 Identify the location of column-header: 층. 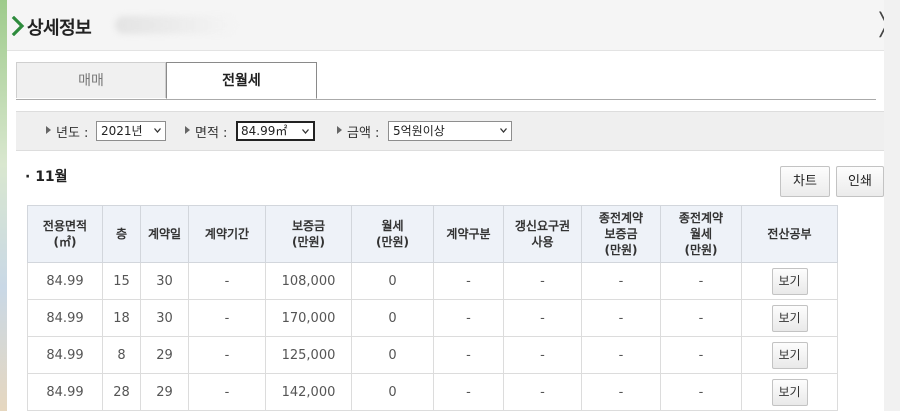
(121, 234).